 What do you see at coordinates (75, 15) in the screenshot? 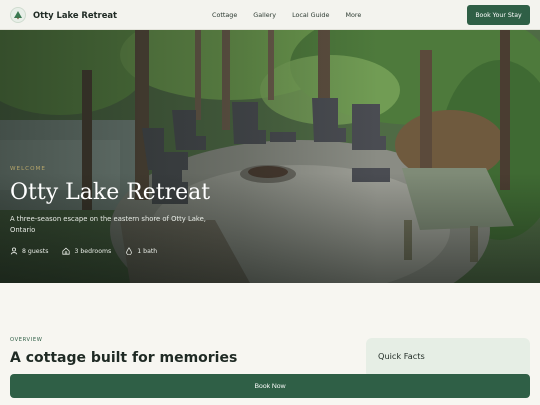
I see `brand-name: Otty Lake Retreat` at bounding box center [75, 15].